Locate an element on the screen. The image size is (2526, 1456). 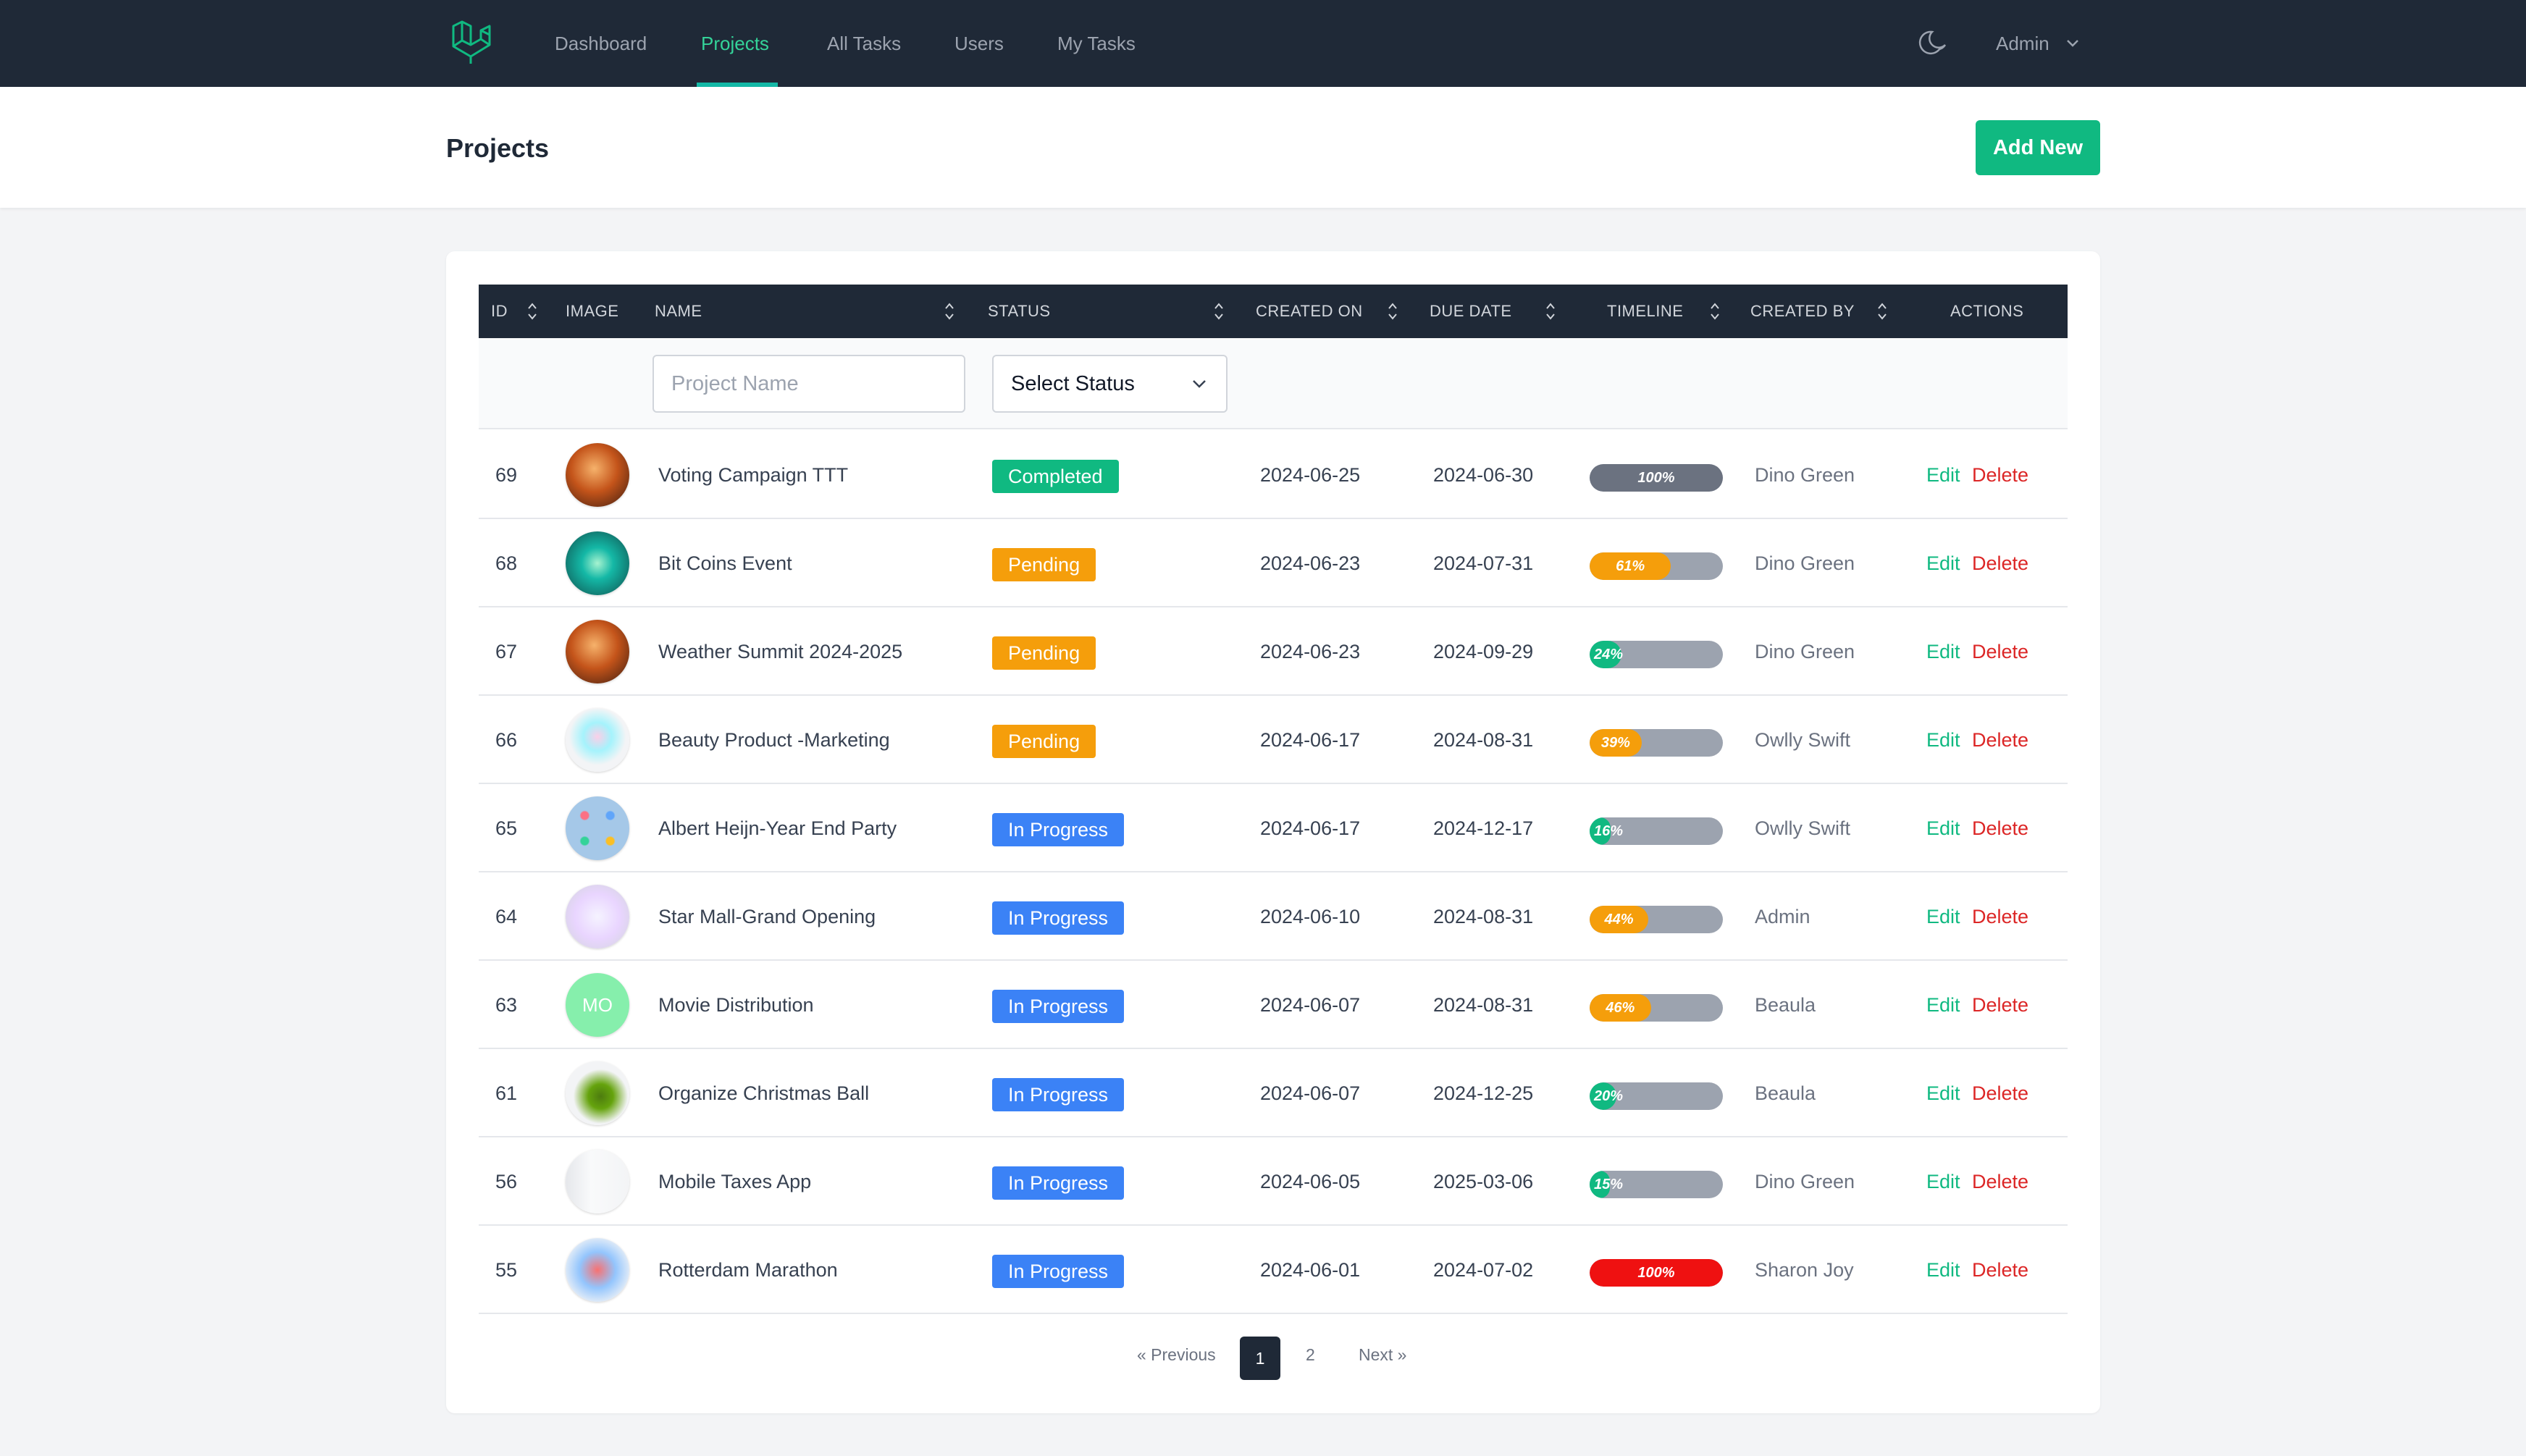
moon-icon is located at coordinates (1934, 44).